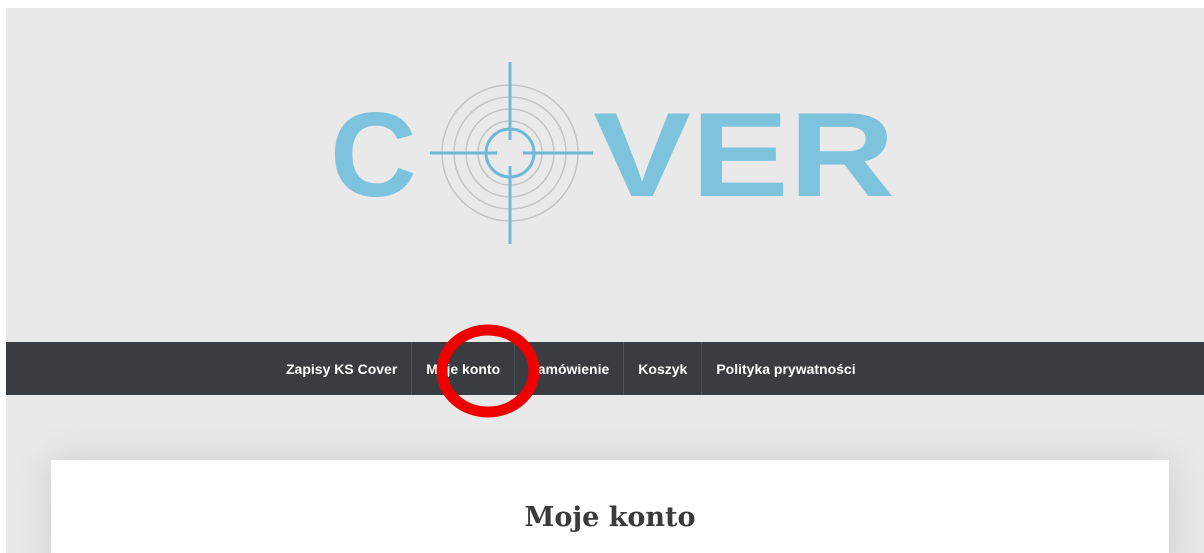  I want to click on nav-item-zamowienie: Zamówienie, so click(570, 368).